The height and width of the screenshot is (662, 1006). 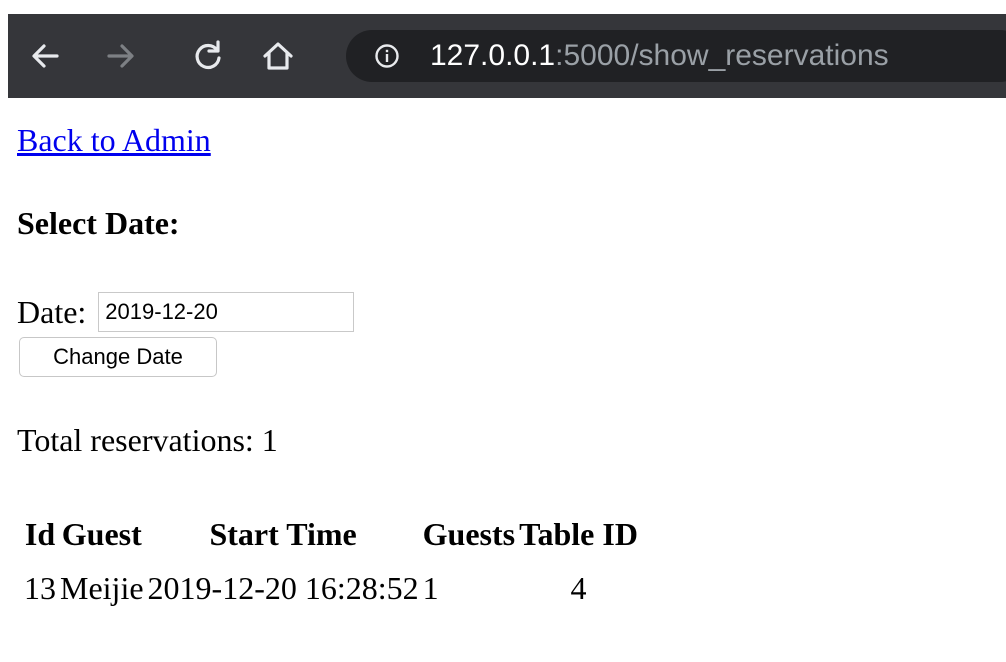 I want to click on header-id: Id, so click(x=40, y=533).